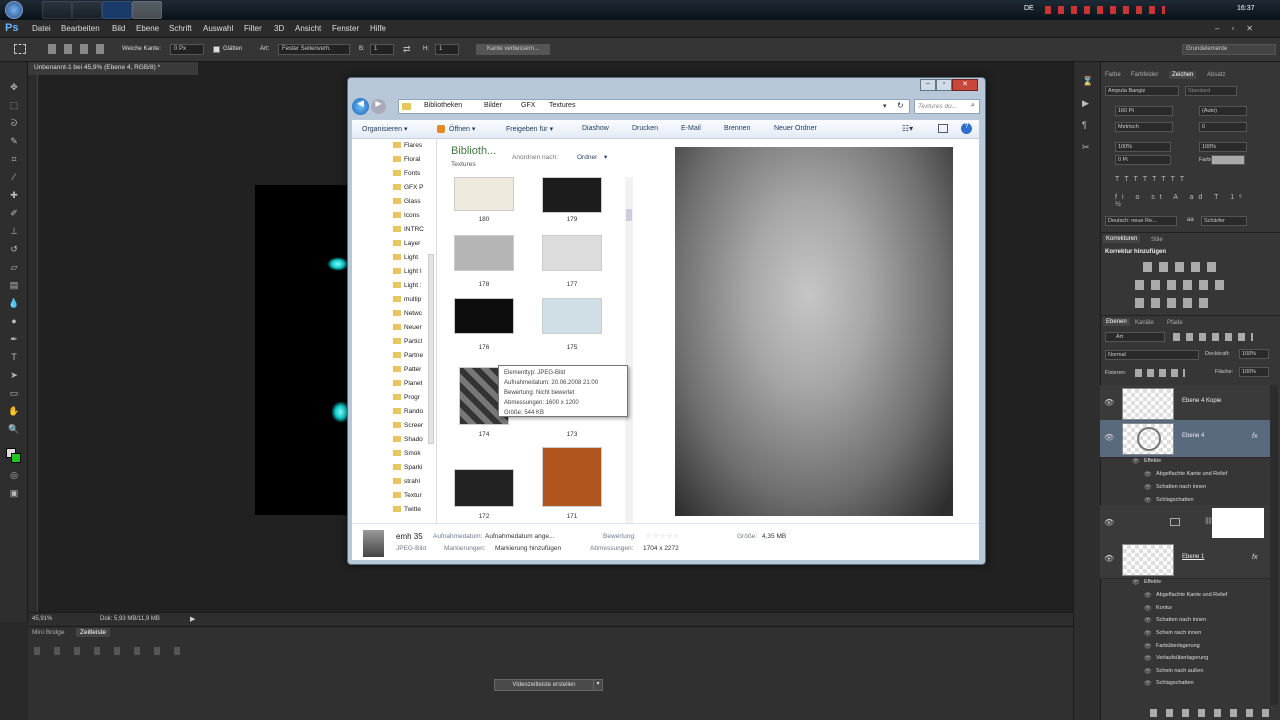  What do you see at coordinates (407, 313) in the screenshot?
I see `folder-item: Netwc` at bounding box center [407, 313].